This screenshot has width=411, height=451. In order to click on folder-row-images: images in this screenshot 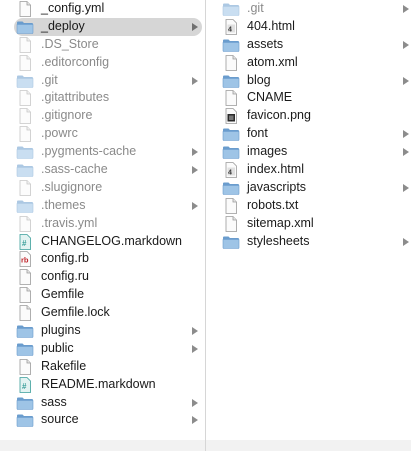, I will do `click(315, 152)`.